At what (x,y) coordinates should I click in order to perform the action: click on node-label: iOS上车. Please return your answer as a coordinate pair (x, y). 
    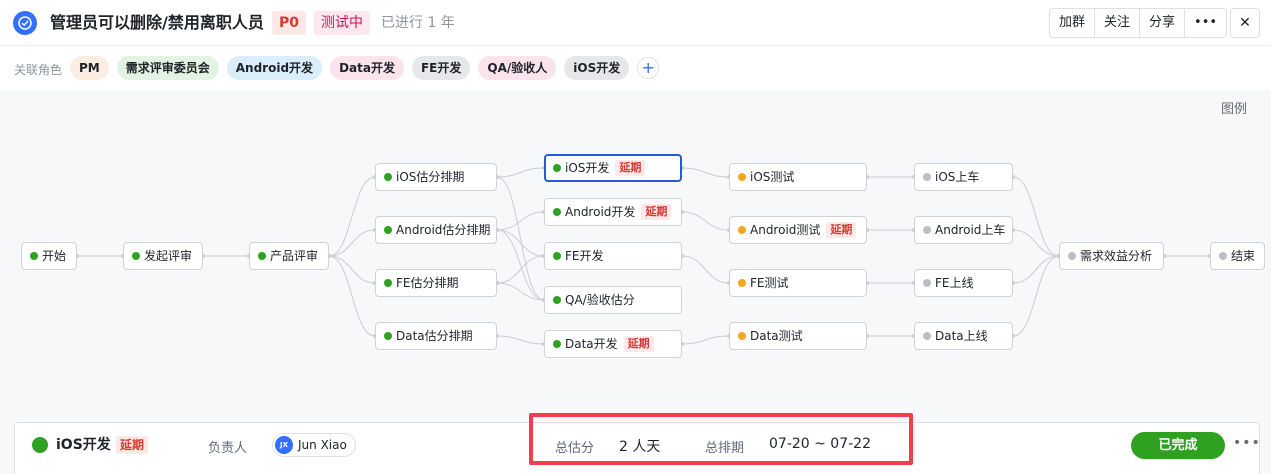
    Looking at the image, I should click on (957, 177).